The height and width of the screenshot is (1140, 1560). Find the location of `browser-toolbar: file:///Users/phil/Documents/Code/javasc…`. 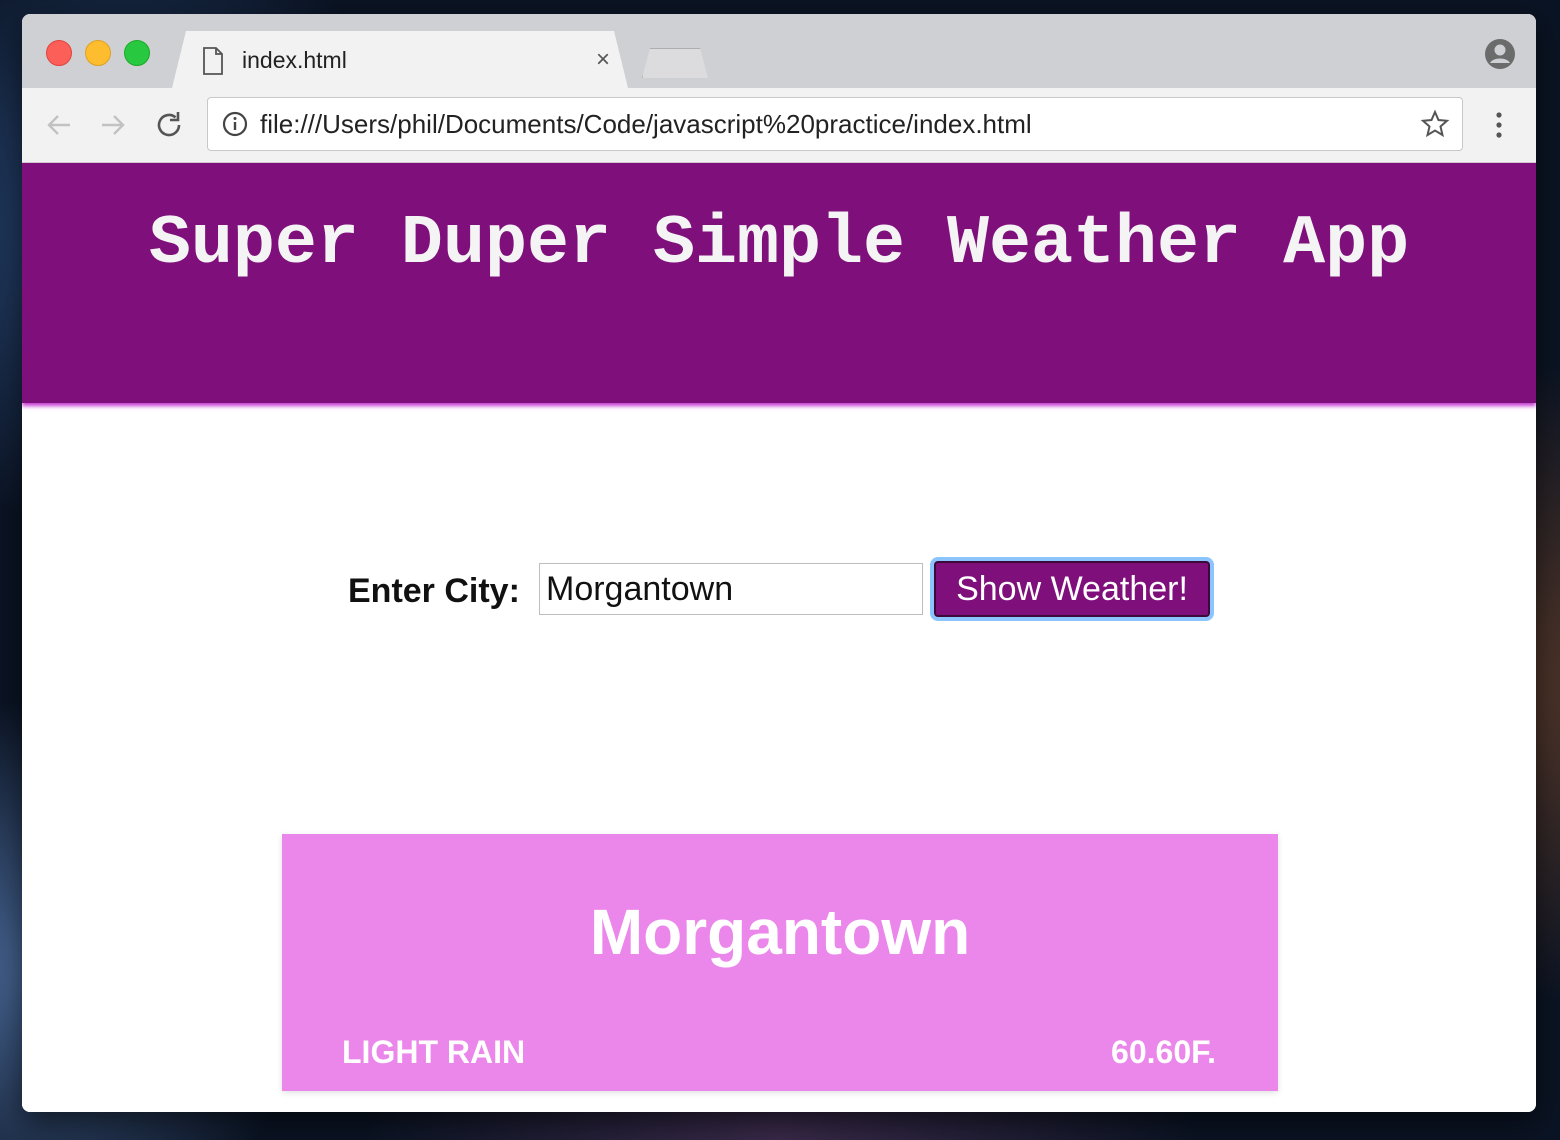

browser-toolbar: file:///Users/phil/Documents/Code/javasc… is located at coordinates (779, 125).